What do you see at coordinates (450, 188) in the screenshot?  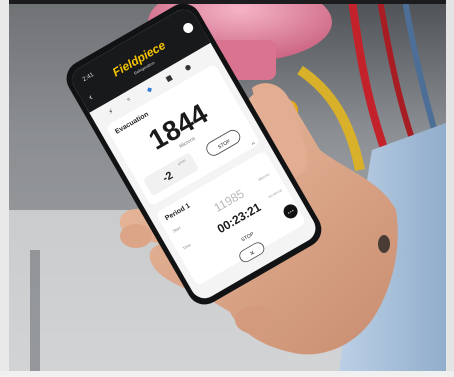 I see `frame-right-edge` at bounding box center [450, 188].